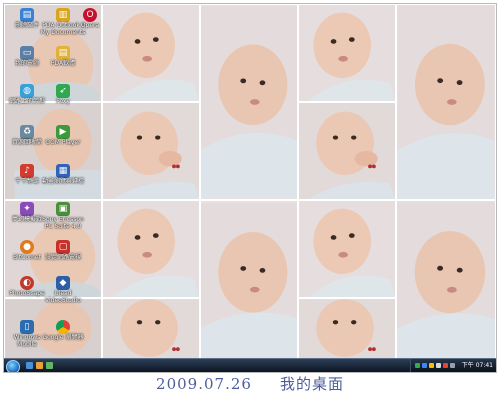  I want to click on computer-icon: ▭, so click(27, 53).